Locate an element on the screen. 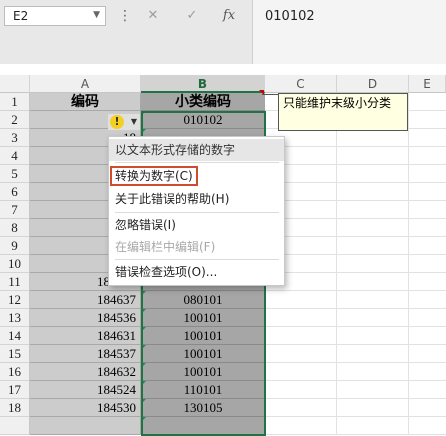  cell-a1: 编码 is located at coordinates (85, 102).